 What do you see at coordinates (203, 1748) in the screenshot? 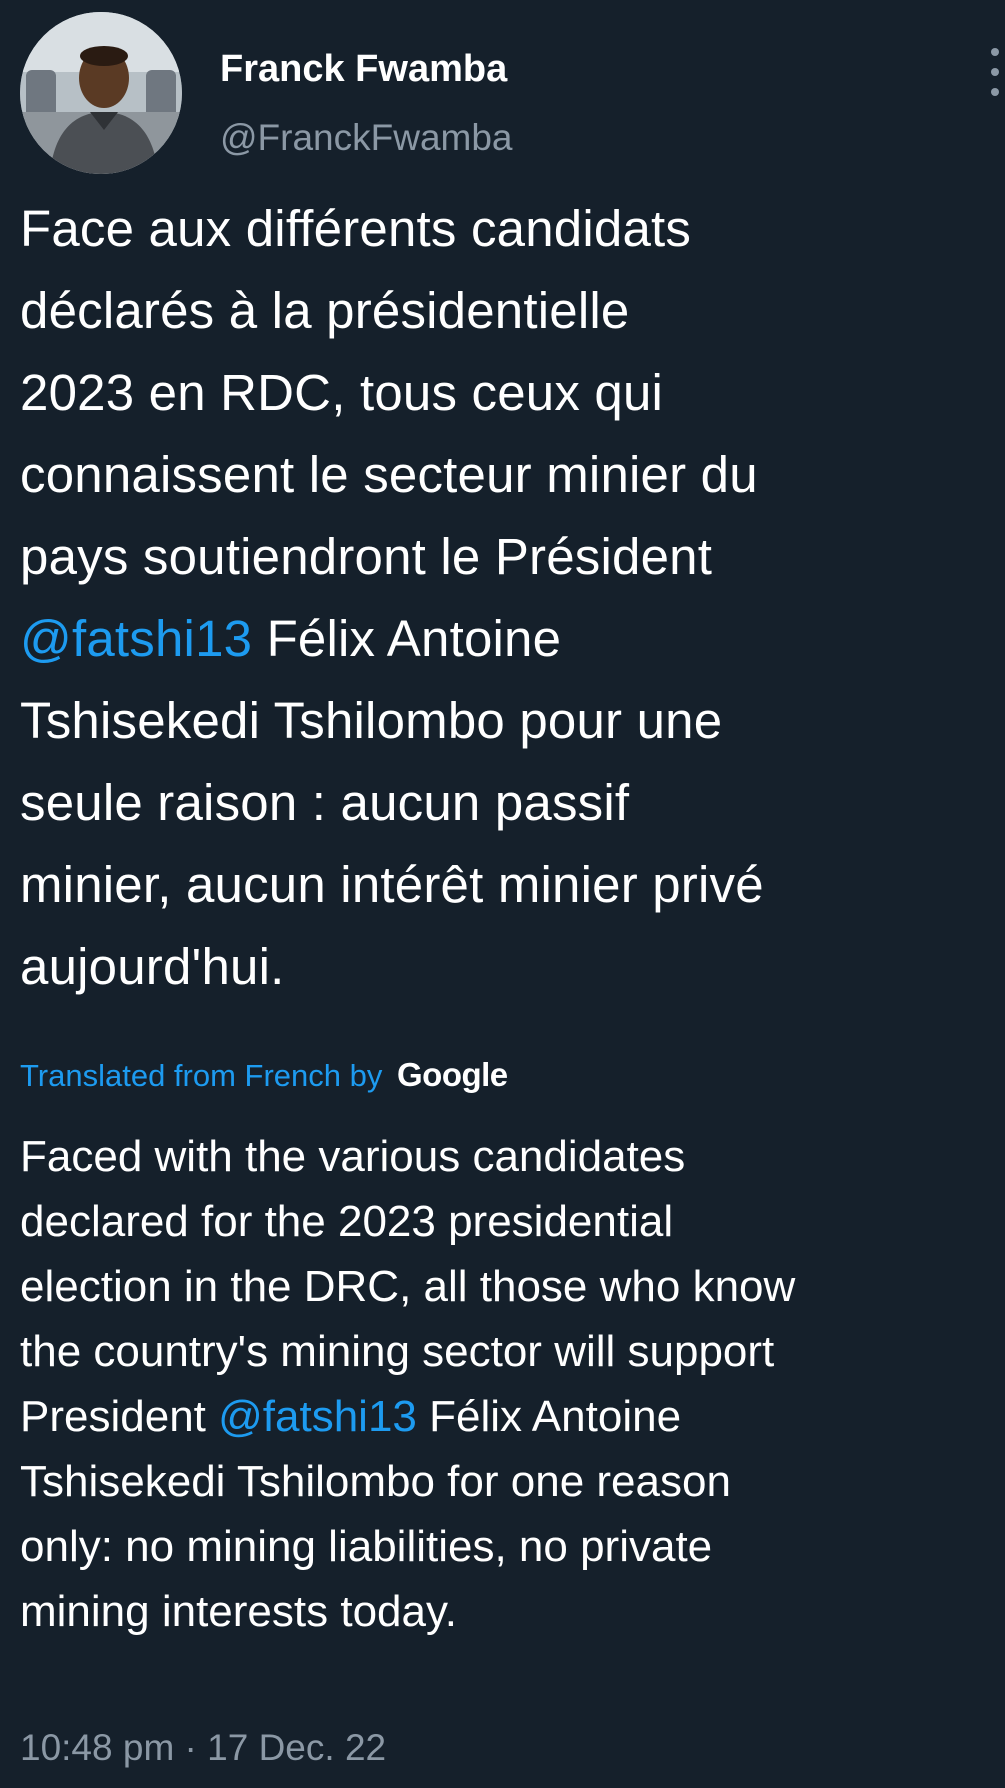
I see `tweet-timestamp: 10:48 pm · 17 Dec. 22` at bounding box center [203, 1748].